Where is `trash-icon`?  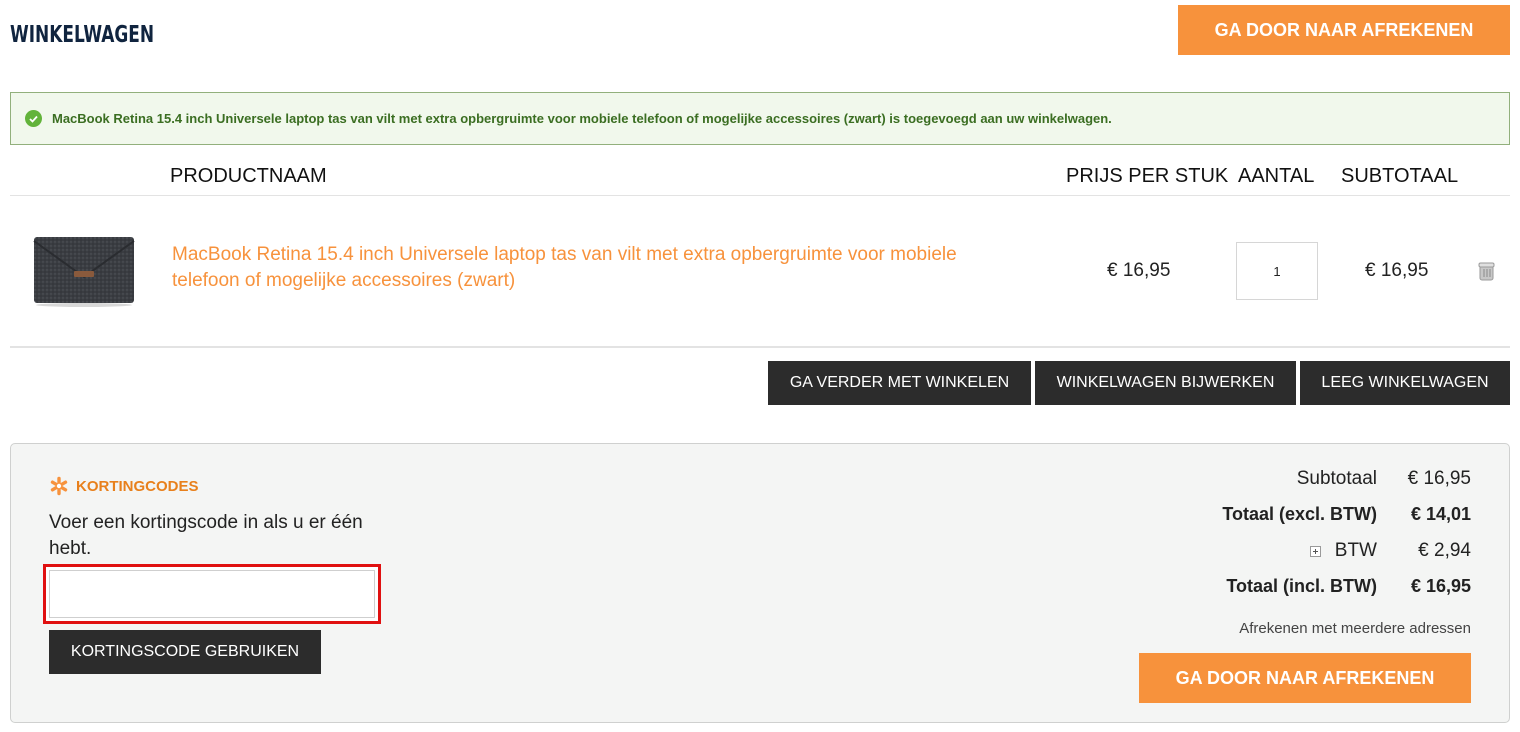 trash-icon is located at coordinates (1486, 271).